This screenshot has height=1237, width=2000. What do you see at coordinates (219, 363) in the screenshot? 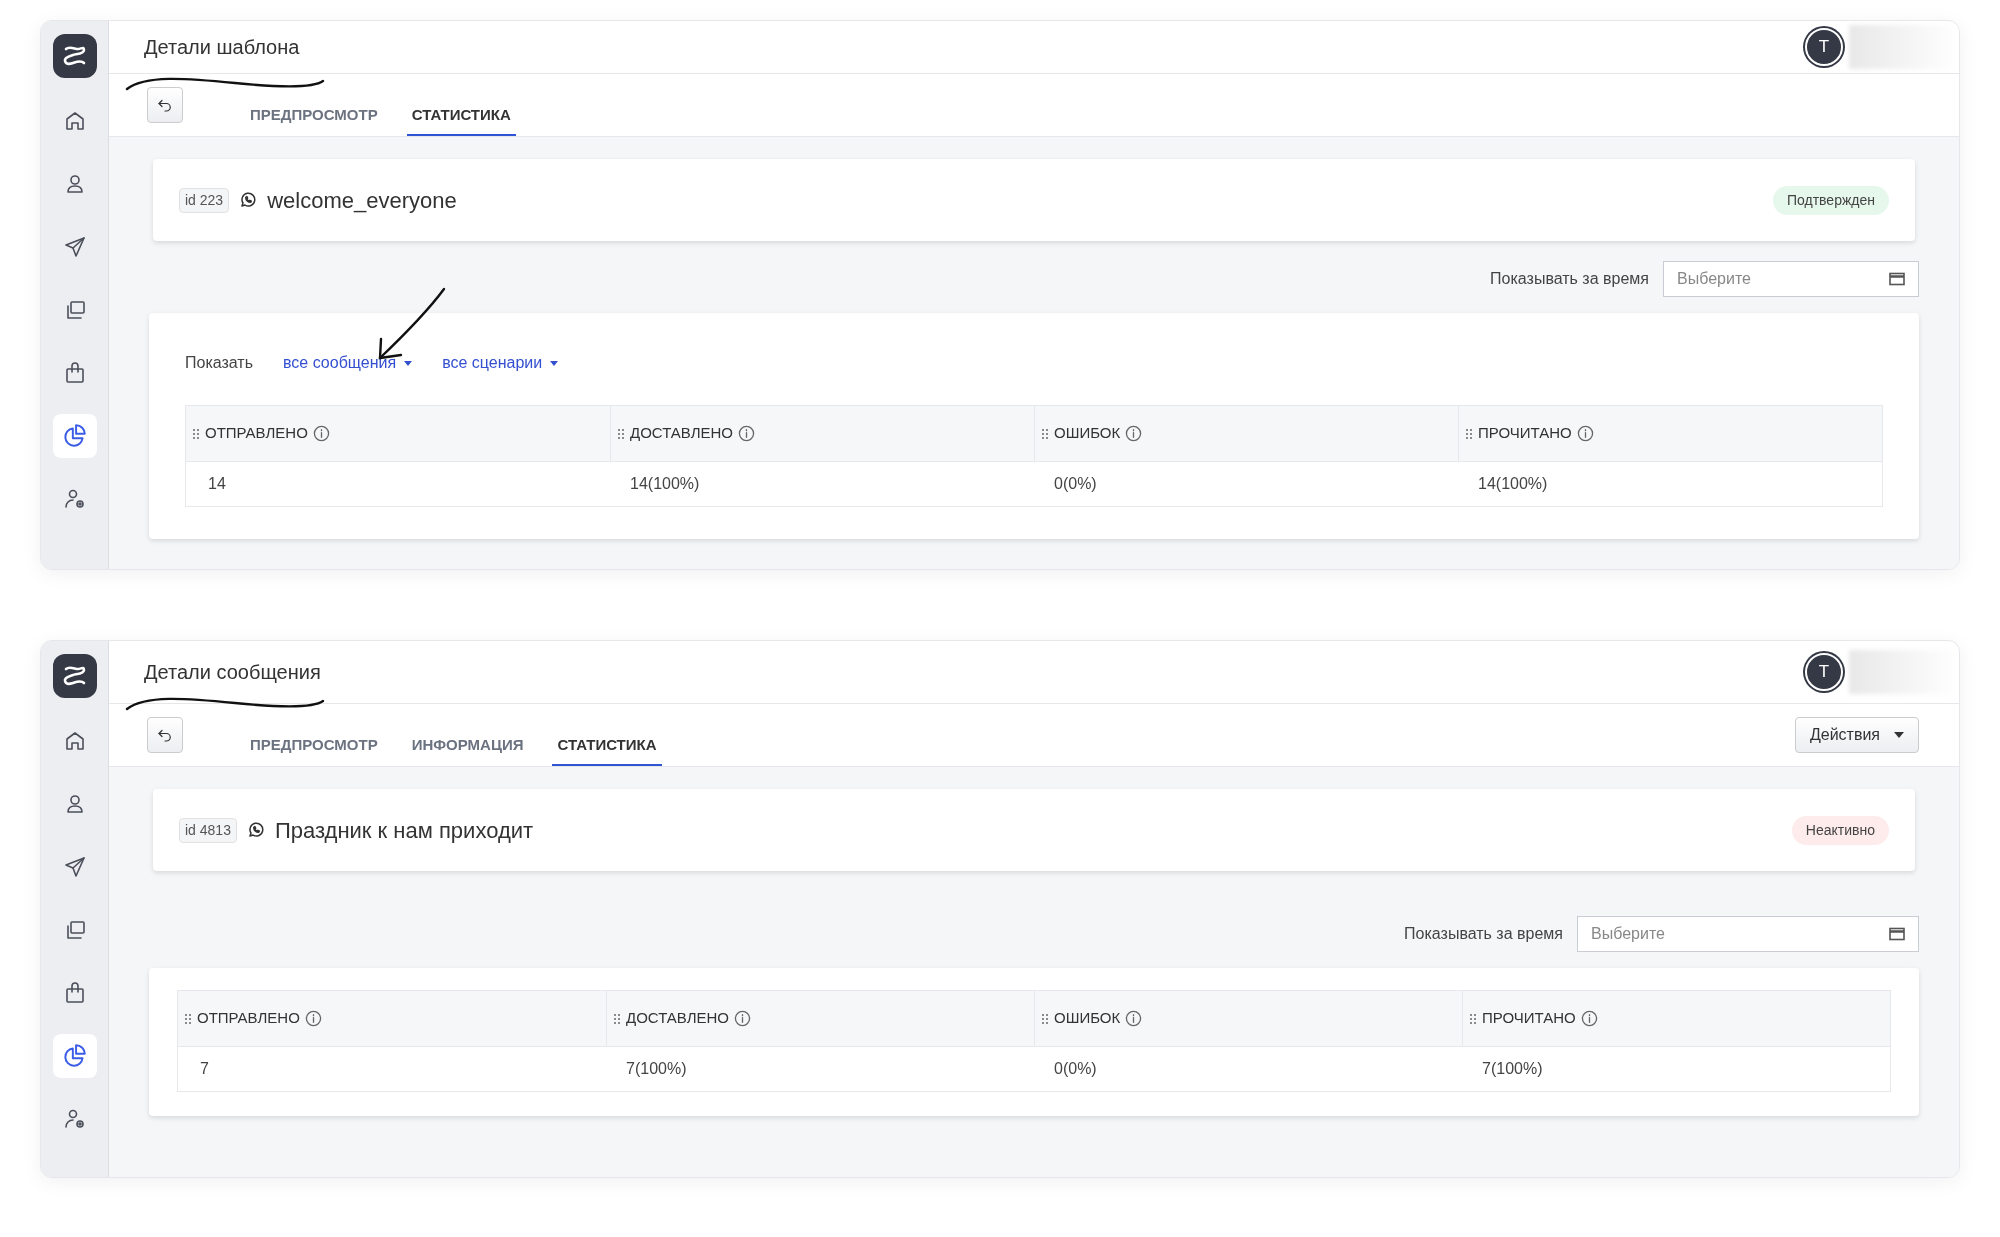
I see `filter-label: Показать` at bounding box center [219, 363].